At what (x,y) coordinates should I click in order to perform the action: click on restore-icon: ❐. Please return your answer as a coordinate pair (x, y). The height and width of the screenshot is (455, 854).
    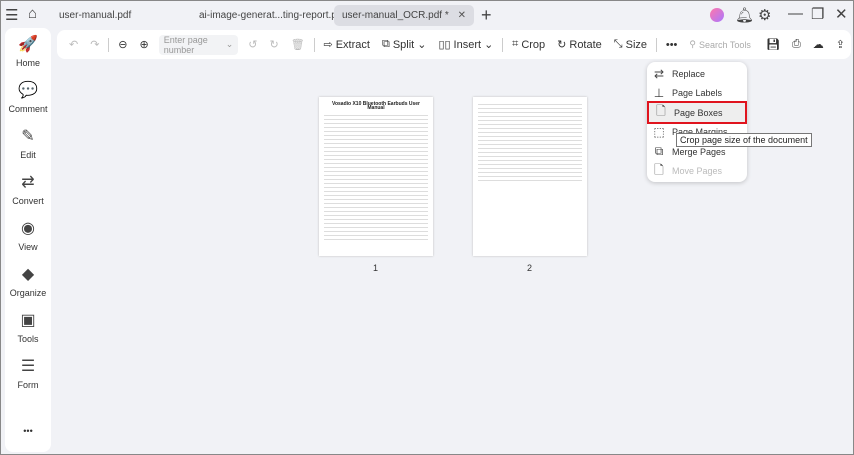
    Looking at the image, I should click on (817, 14).